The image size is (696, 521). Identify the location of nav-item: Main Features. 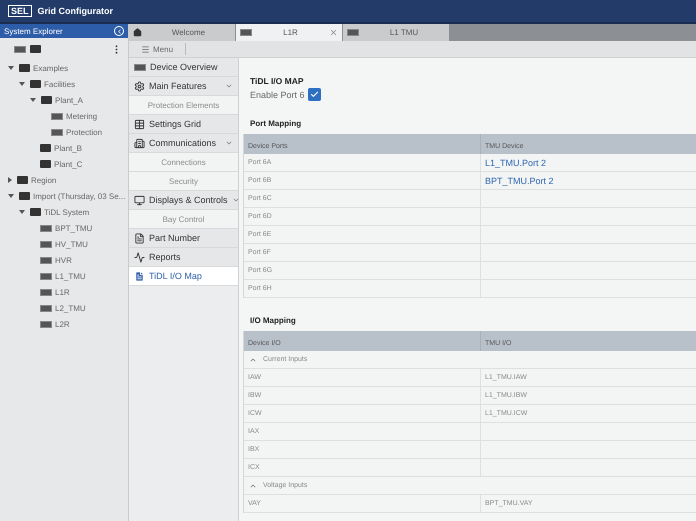
(183, 86).